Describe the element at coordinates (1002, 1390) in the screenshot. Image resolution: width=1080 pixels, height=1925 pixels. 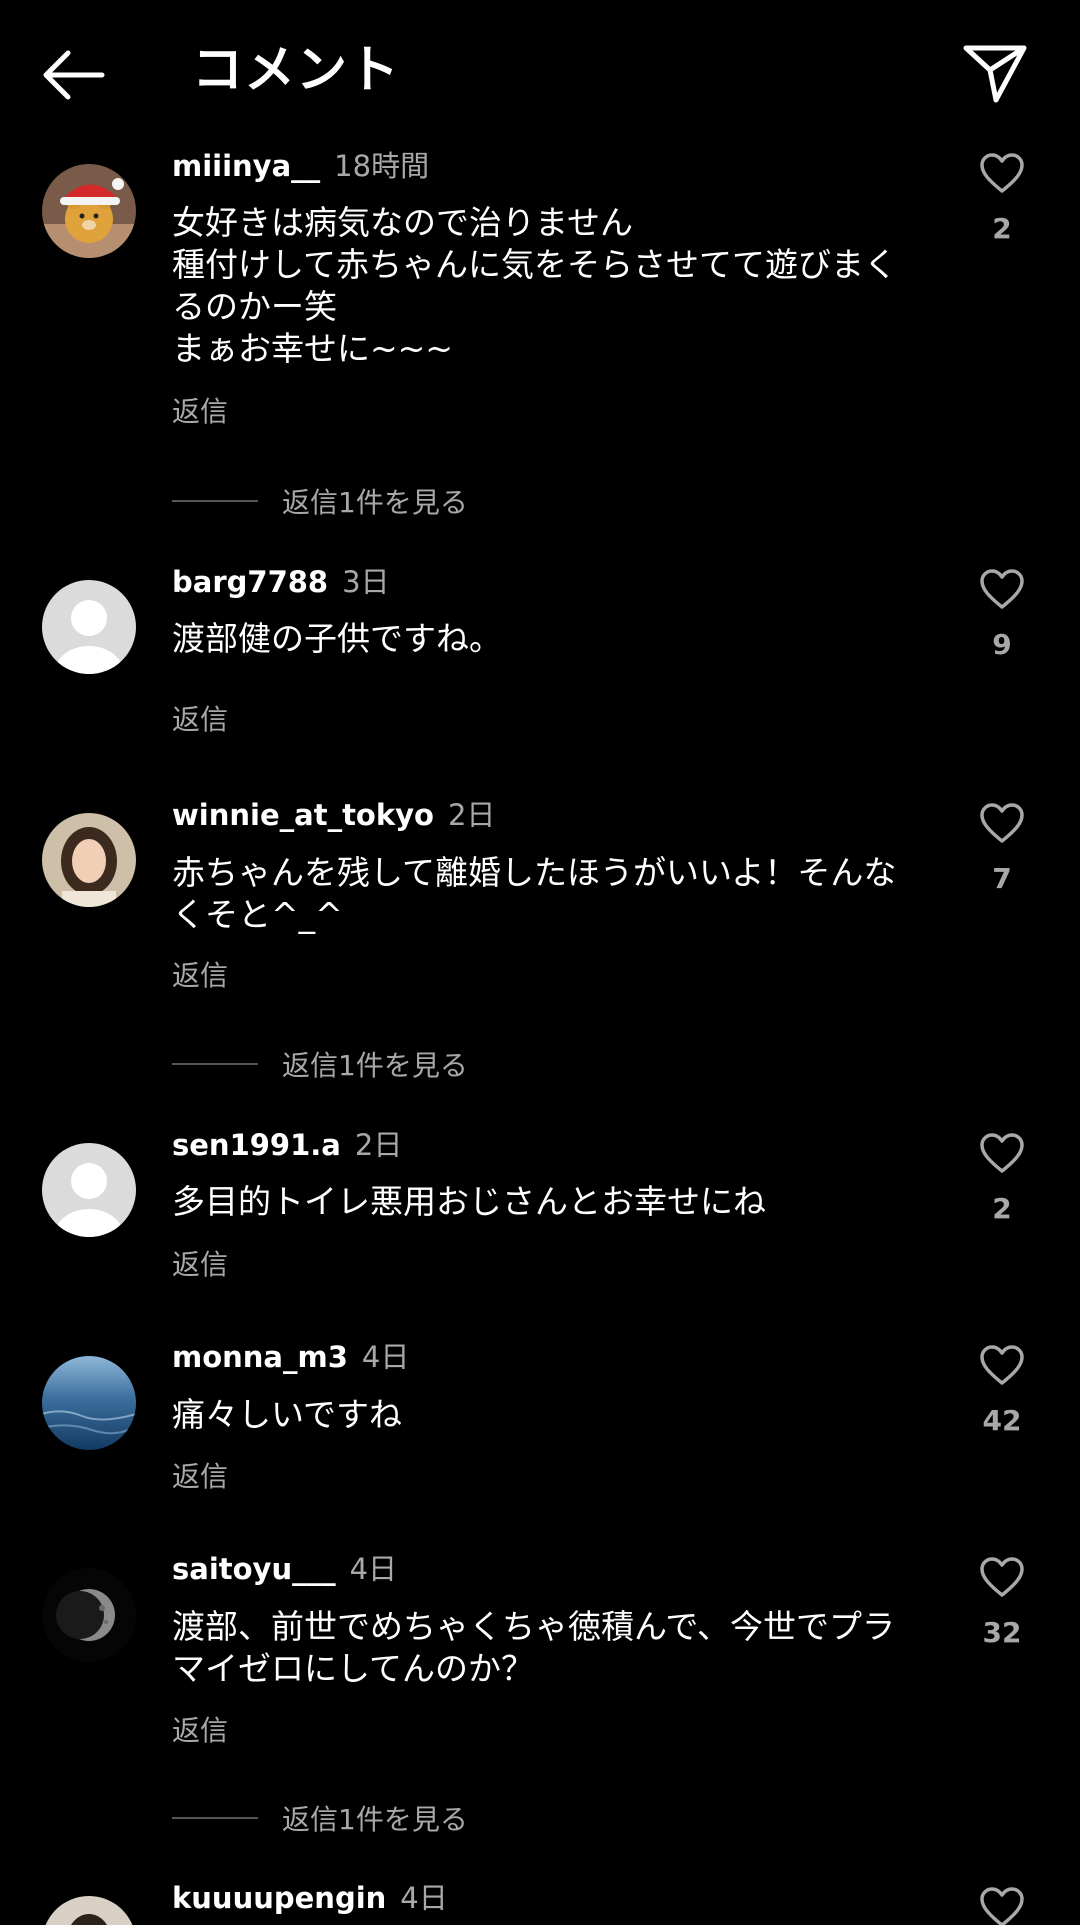
I see `like-column: 42` at that location.